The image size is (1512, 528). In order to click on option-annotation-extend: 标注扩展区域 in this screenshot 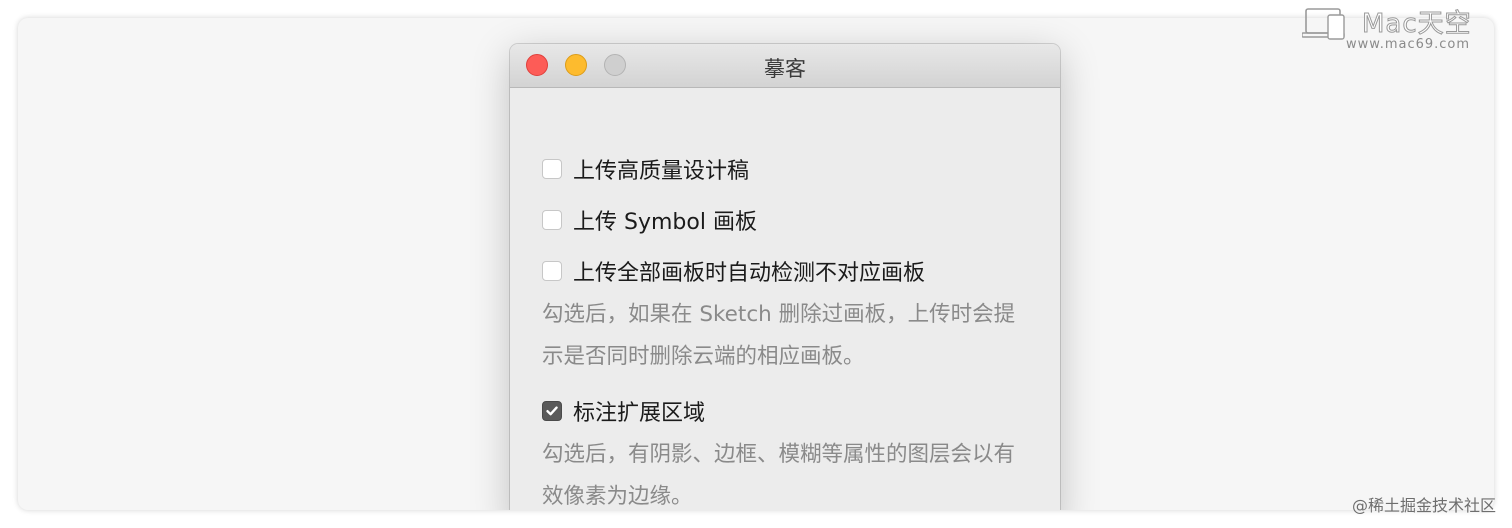, I will do `click(623, 411)`.